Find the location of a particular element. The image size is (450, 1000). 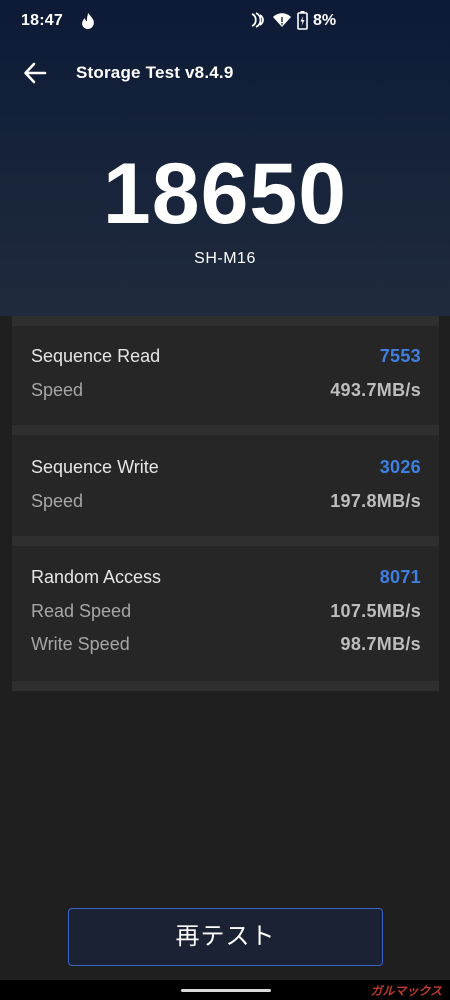

gesture-handle is located at coordinates (226, 990).